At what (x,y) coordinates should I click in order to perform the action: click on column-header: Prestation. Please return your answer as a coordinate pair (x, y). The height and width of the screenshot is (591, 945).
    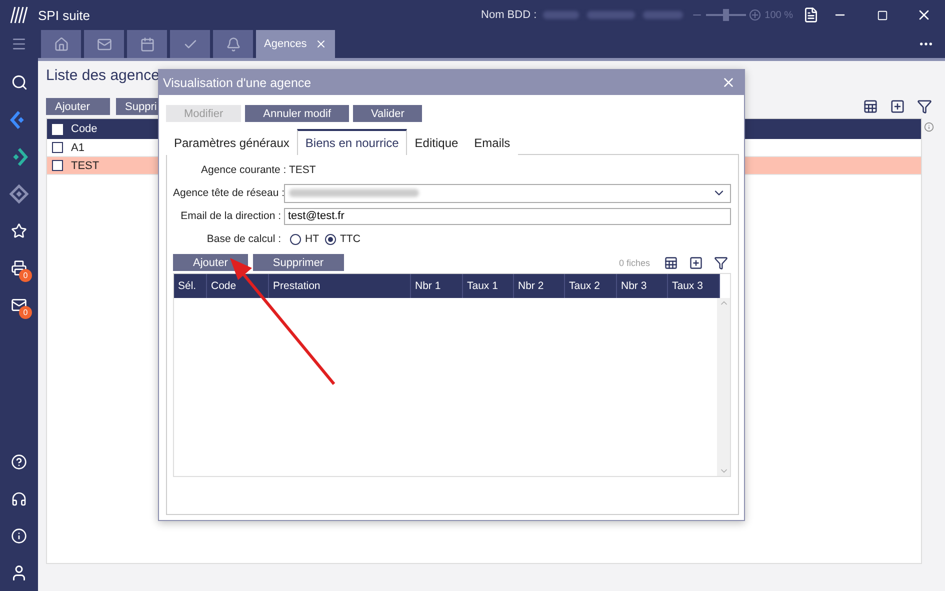
    Looking at the image, I should click on (340, 286).